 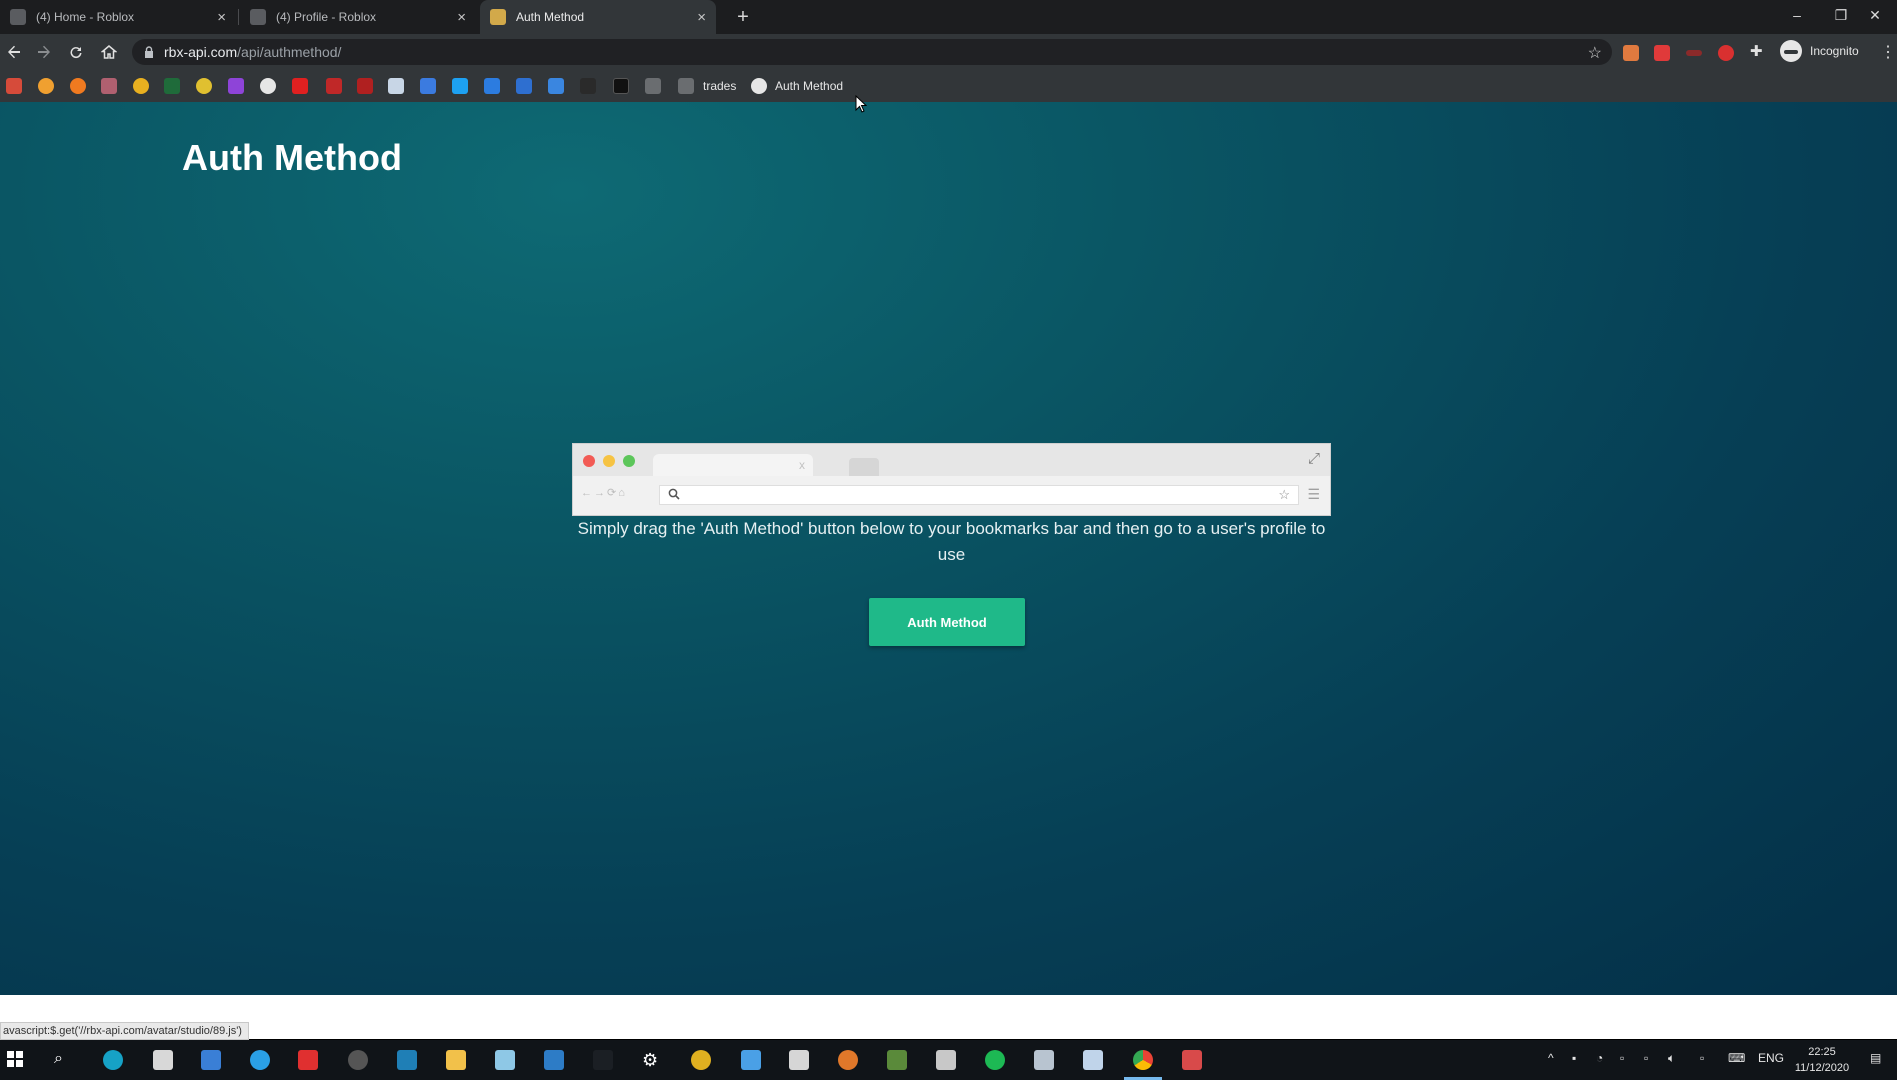 I want to click on arrow-right-icon, so click(x=44, y=52).